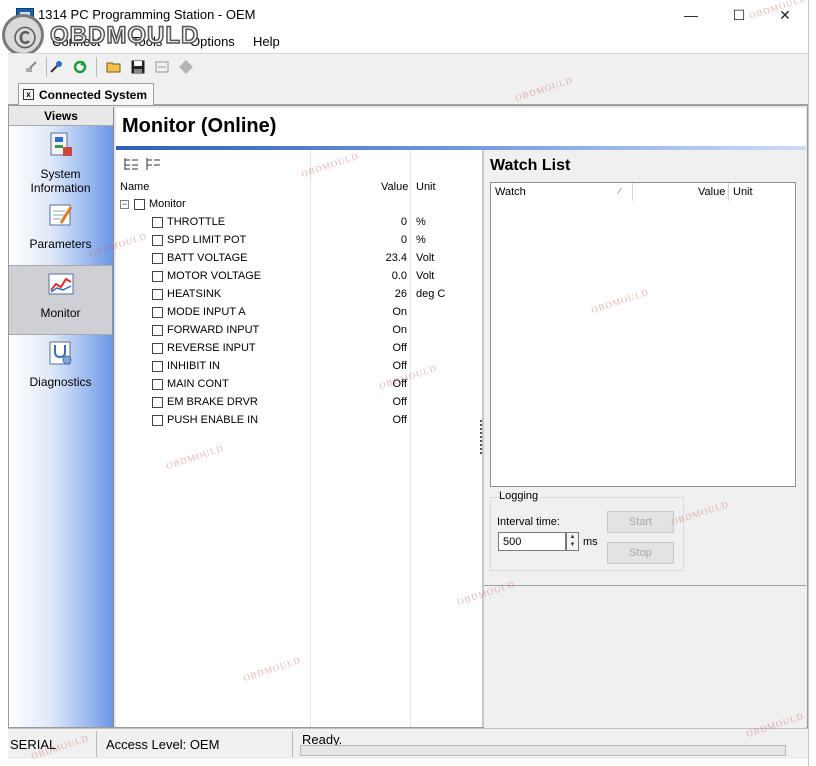 This screenshot has width=816, height=766. What do you see at coordinates (299, 241) in the screenshot?
I see `table-row: SPD LIMIT POT 0%` at bounding box center [299, 241].